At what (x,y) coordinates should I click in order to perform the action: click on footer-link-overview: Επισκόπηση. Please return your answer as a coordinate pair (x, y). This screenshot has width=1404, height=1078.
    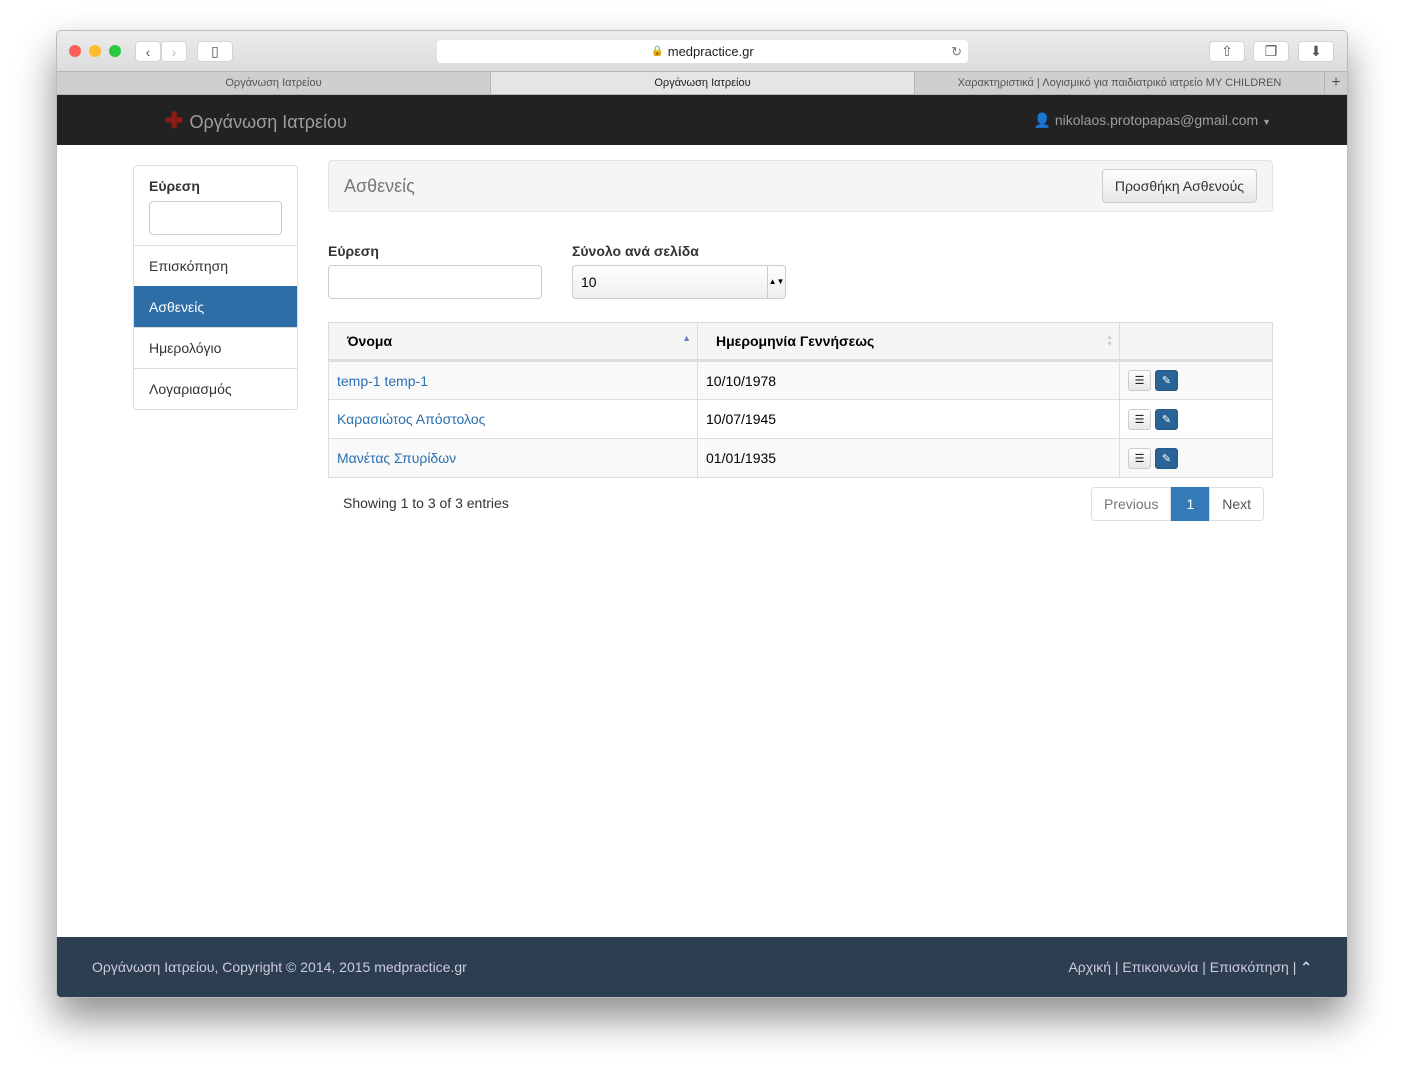
    Looking at the image, I should click on (1249, 967).